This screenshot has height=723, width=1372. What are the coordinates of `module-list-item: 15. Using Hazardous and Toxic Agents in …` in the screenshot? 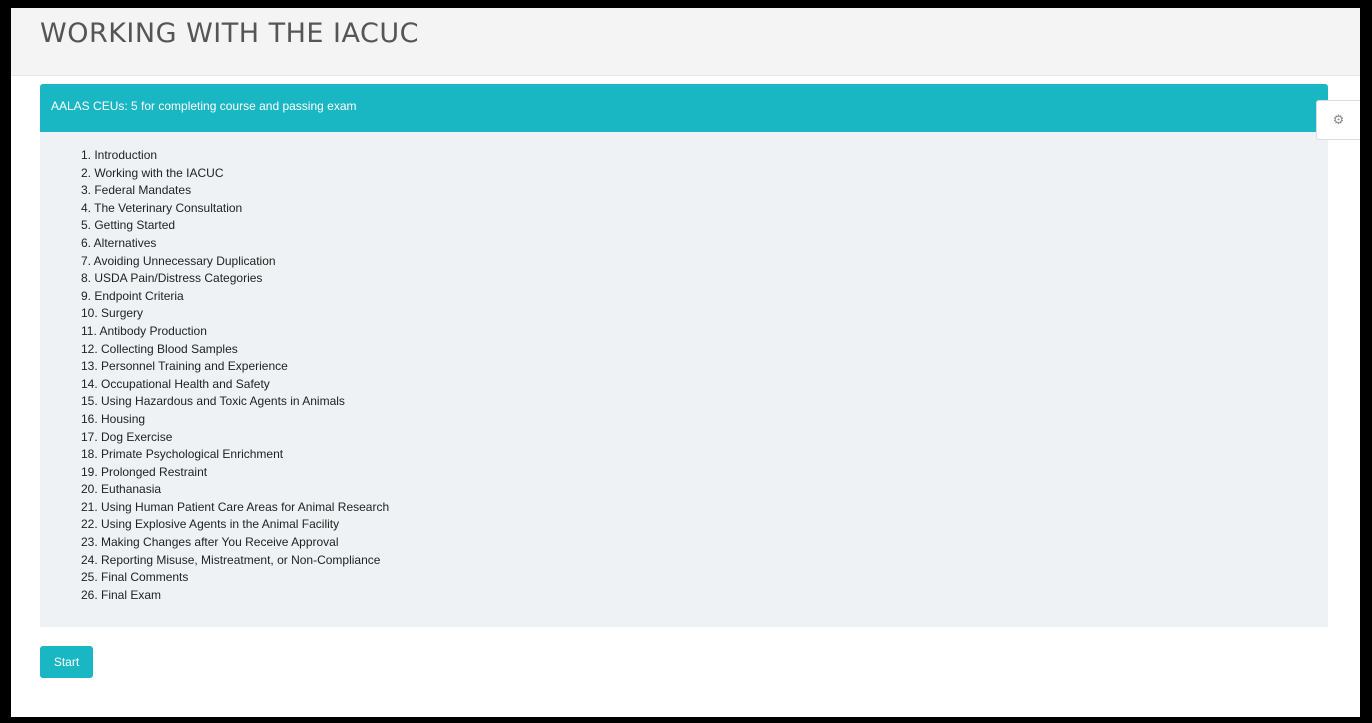 It's located at (213, 401).